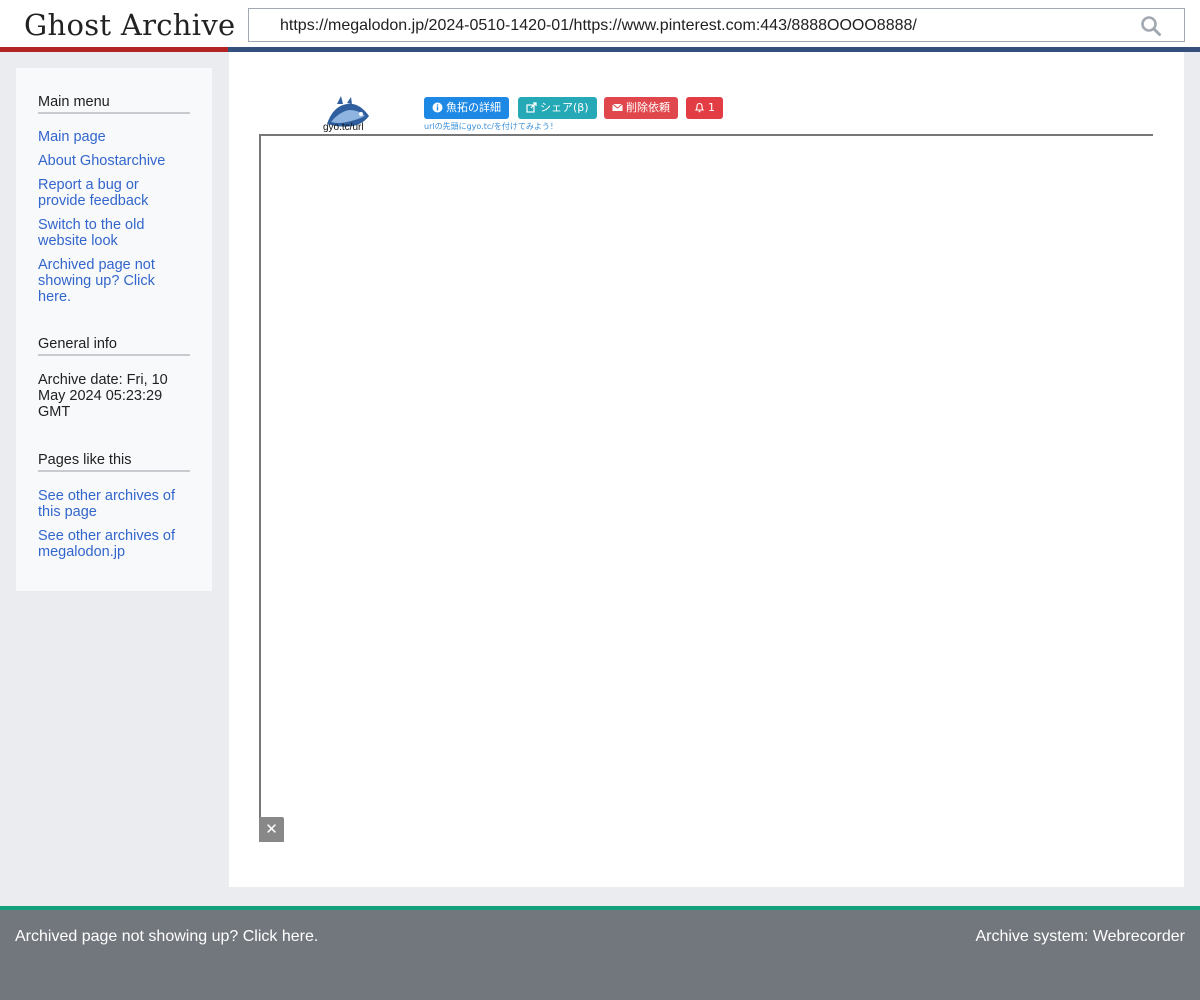  What do you see at coordinates (699, 107) in the screenshot?
I see `bell-icon` at bounding box center [699, 107].